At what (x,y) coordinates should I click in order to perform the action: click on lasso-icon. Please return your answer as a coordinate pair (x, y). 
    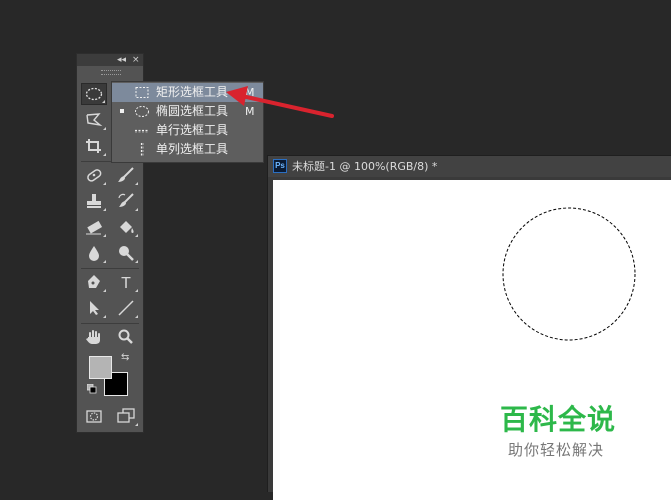
    Looking at the image, I should click on (94, 120).